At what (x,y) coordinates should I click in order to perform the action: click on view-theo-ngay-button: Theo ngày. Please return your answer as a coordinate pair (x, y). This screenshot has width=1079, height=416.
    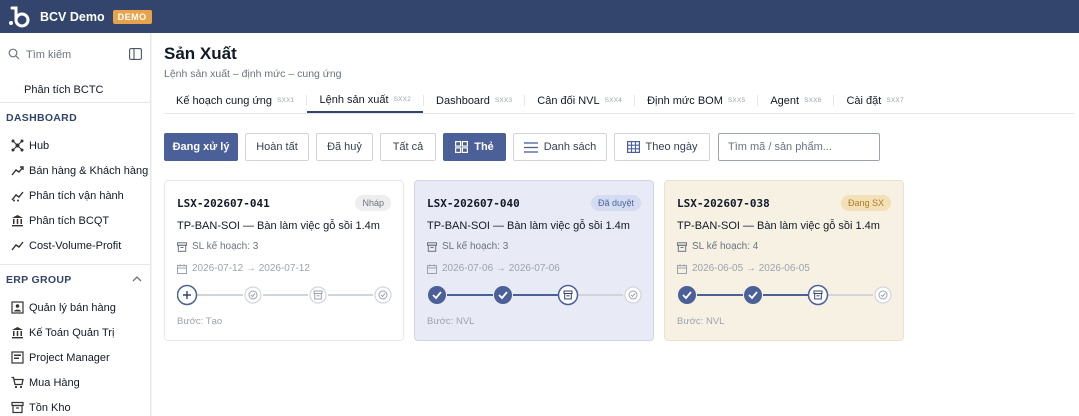
    Looking at the image, I should click on (662, 147).